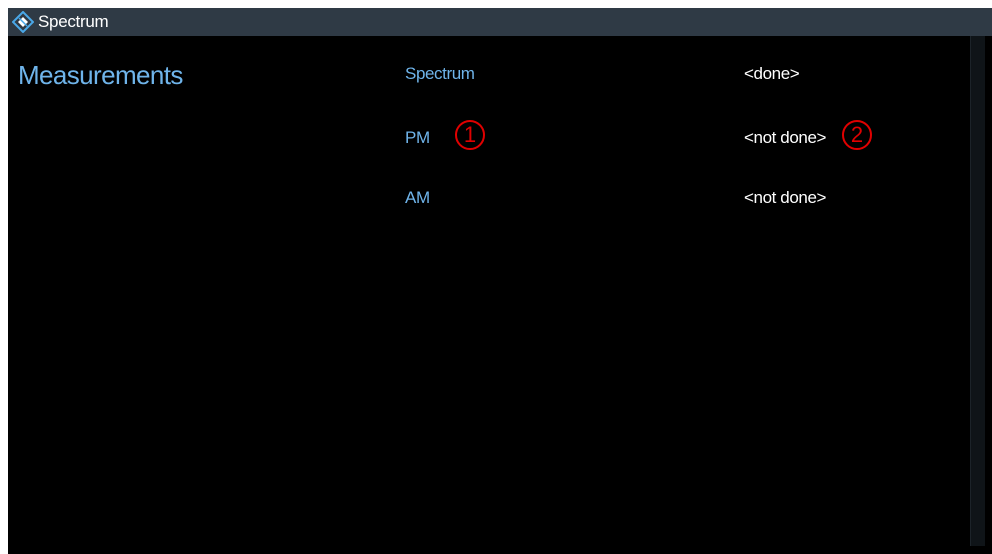 This screenshot has height=554, width=992. I want to click on section-title: Measurements, so click(100, 75).